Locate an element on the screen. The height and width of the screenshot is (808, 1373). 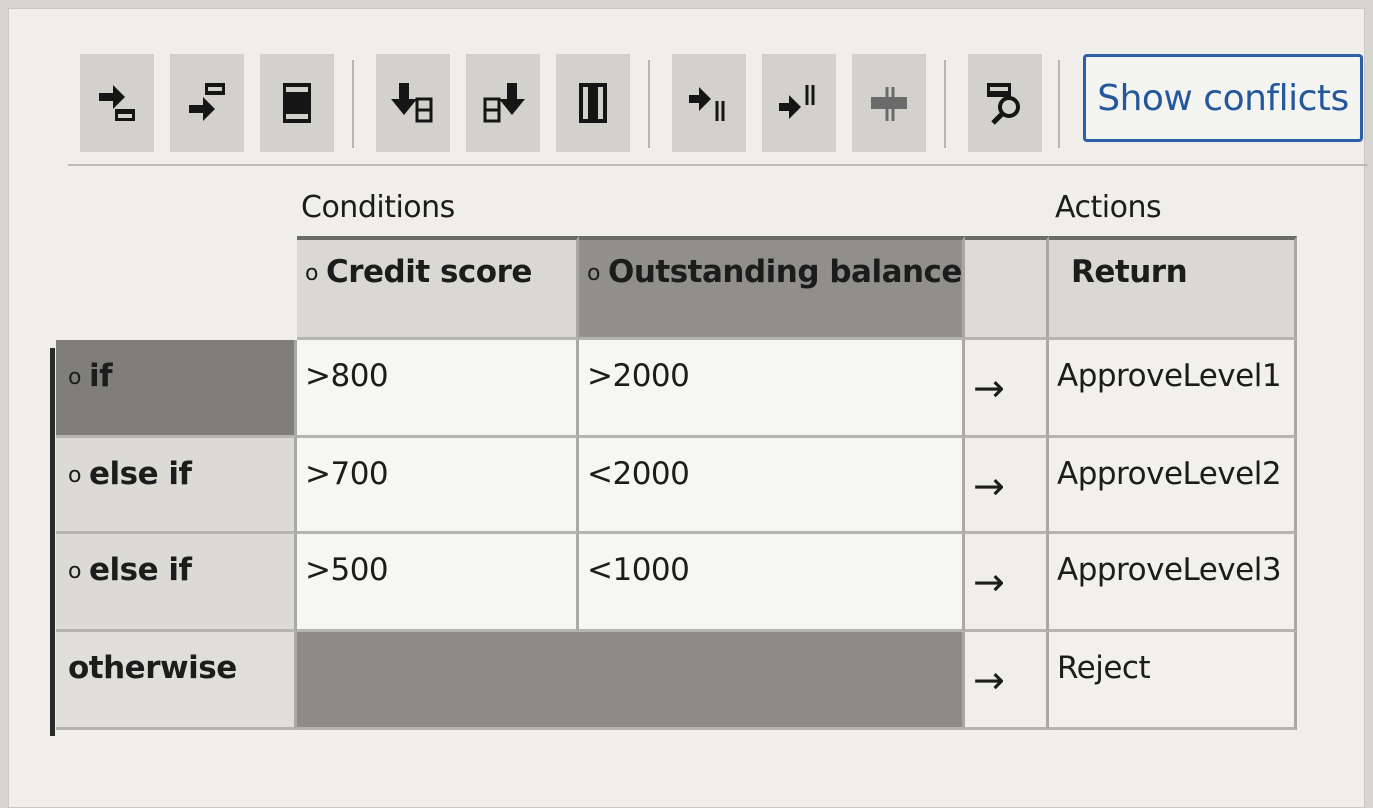
insert-column-after-button is located at coordinates (503, 103).